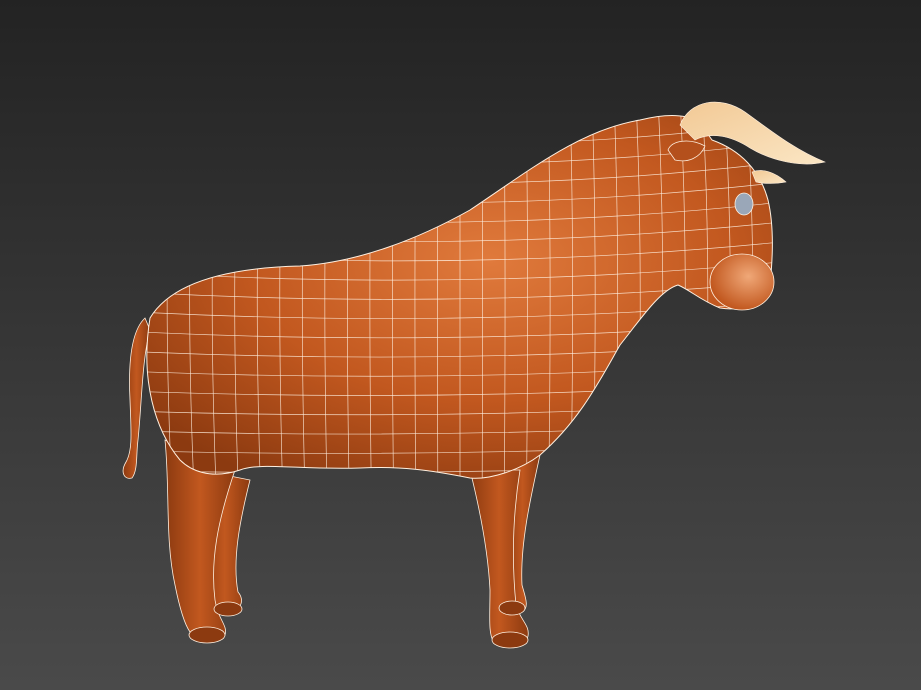 Image resolution: width=921 pixels, height=690 pixels. Describe the element at coordinates (510, 640) in the screenshot. I see `hoof-front-near` at that location.